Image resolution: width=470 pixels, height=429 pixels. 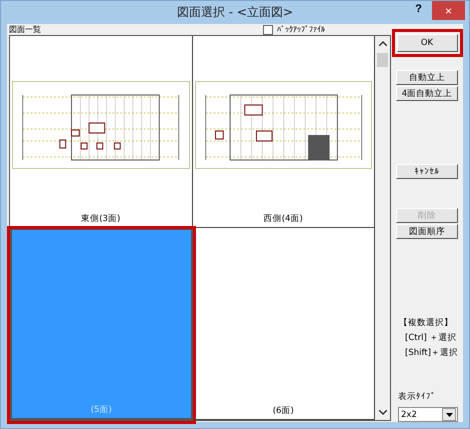 I want to click on close-button: ×, so click(x=448, y=10).